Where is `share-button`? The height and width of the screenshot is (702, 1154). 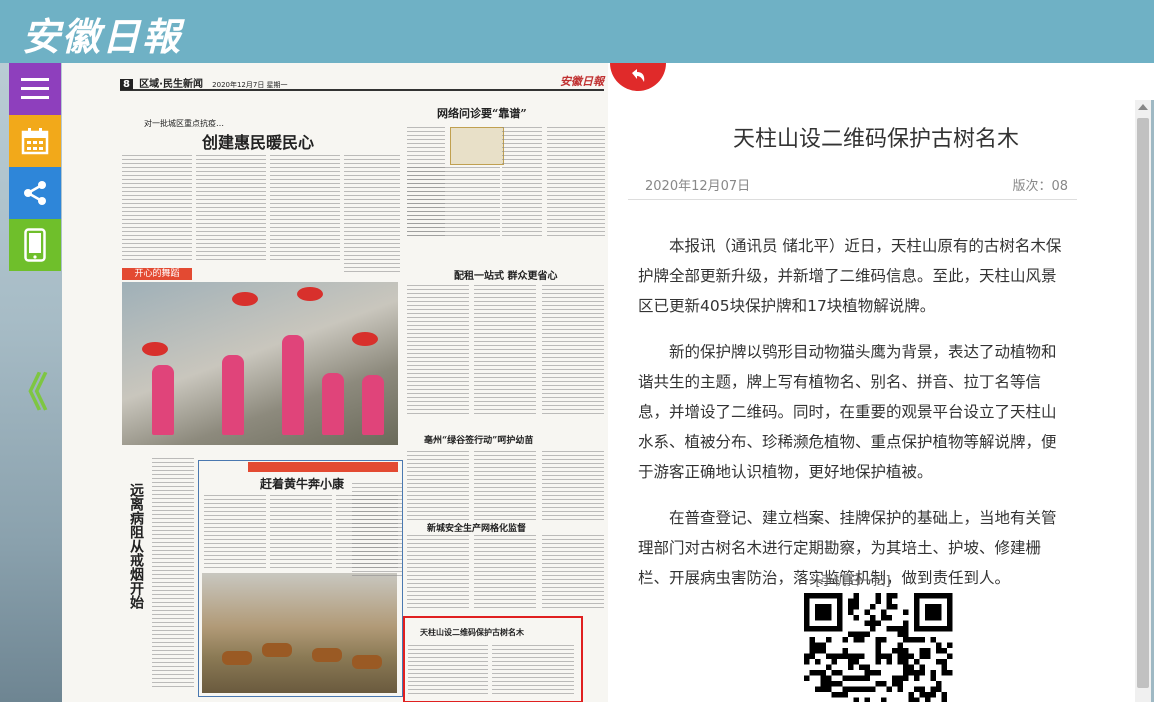
share-button is located at coordinates (35, 193).